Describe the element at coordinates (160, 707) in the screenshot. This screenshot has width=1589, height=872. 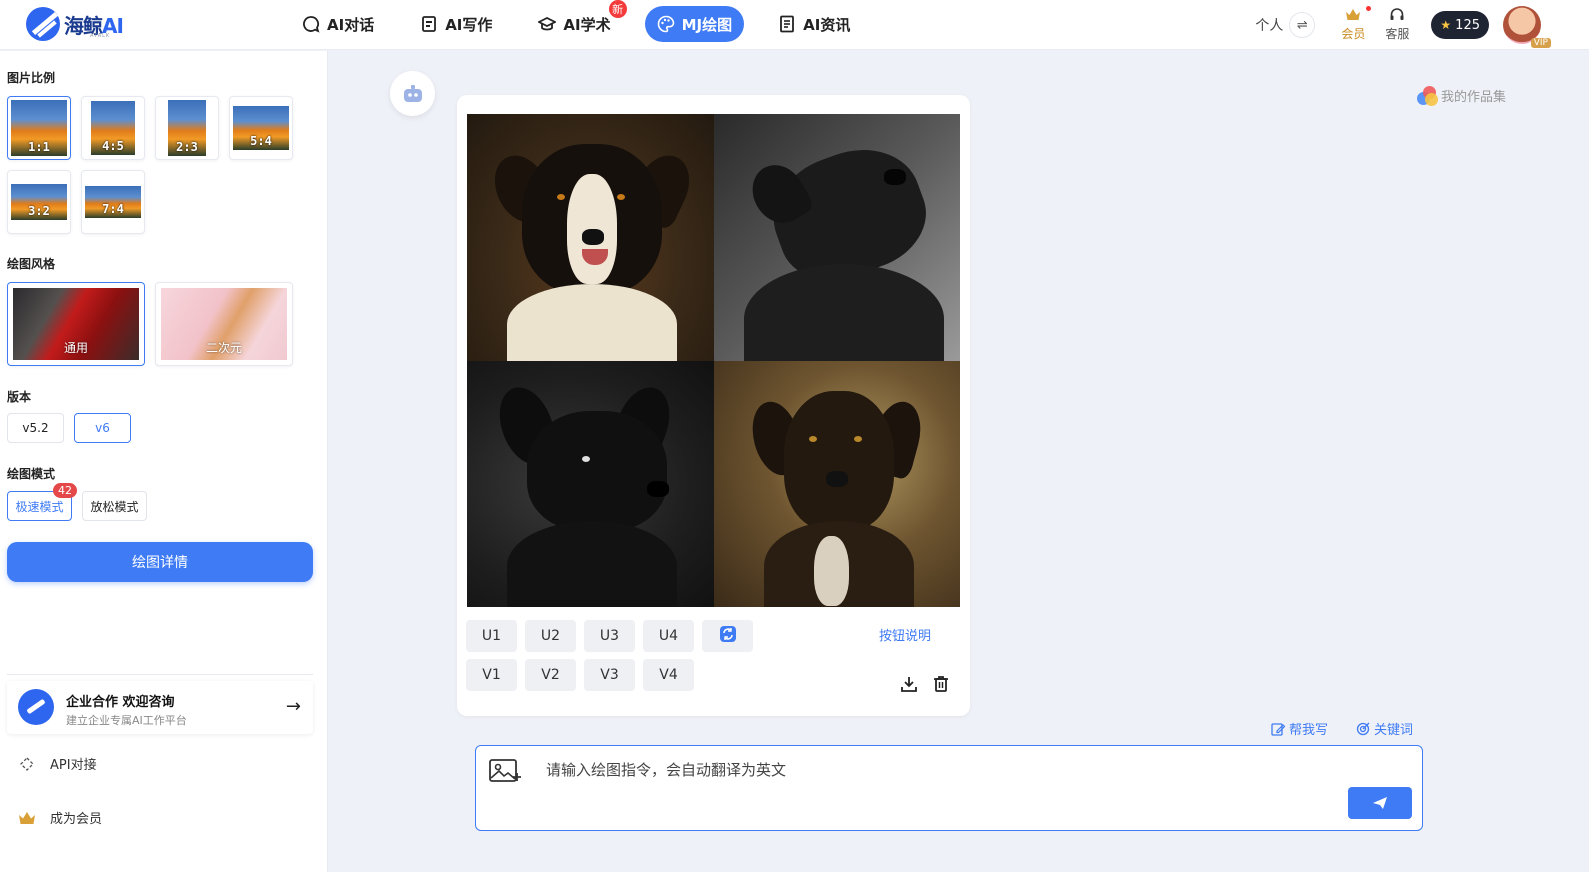
I see `enterprise-card: 企业合作 欢迎咨询 建立企业专属AI工作平台 →` at that location.